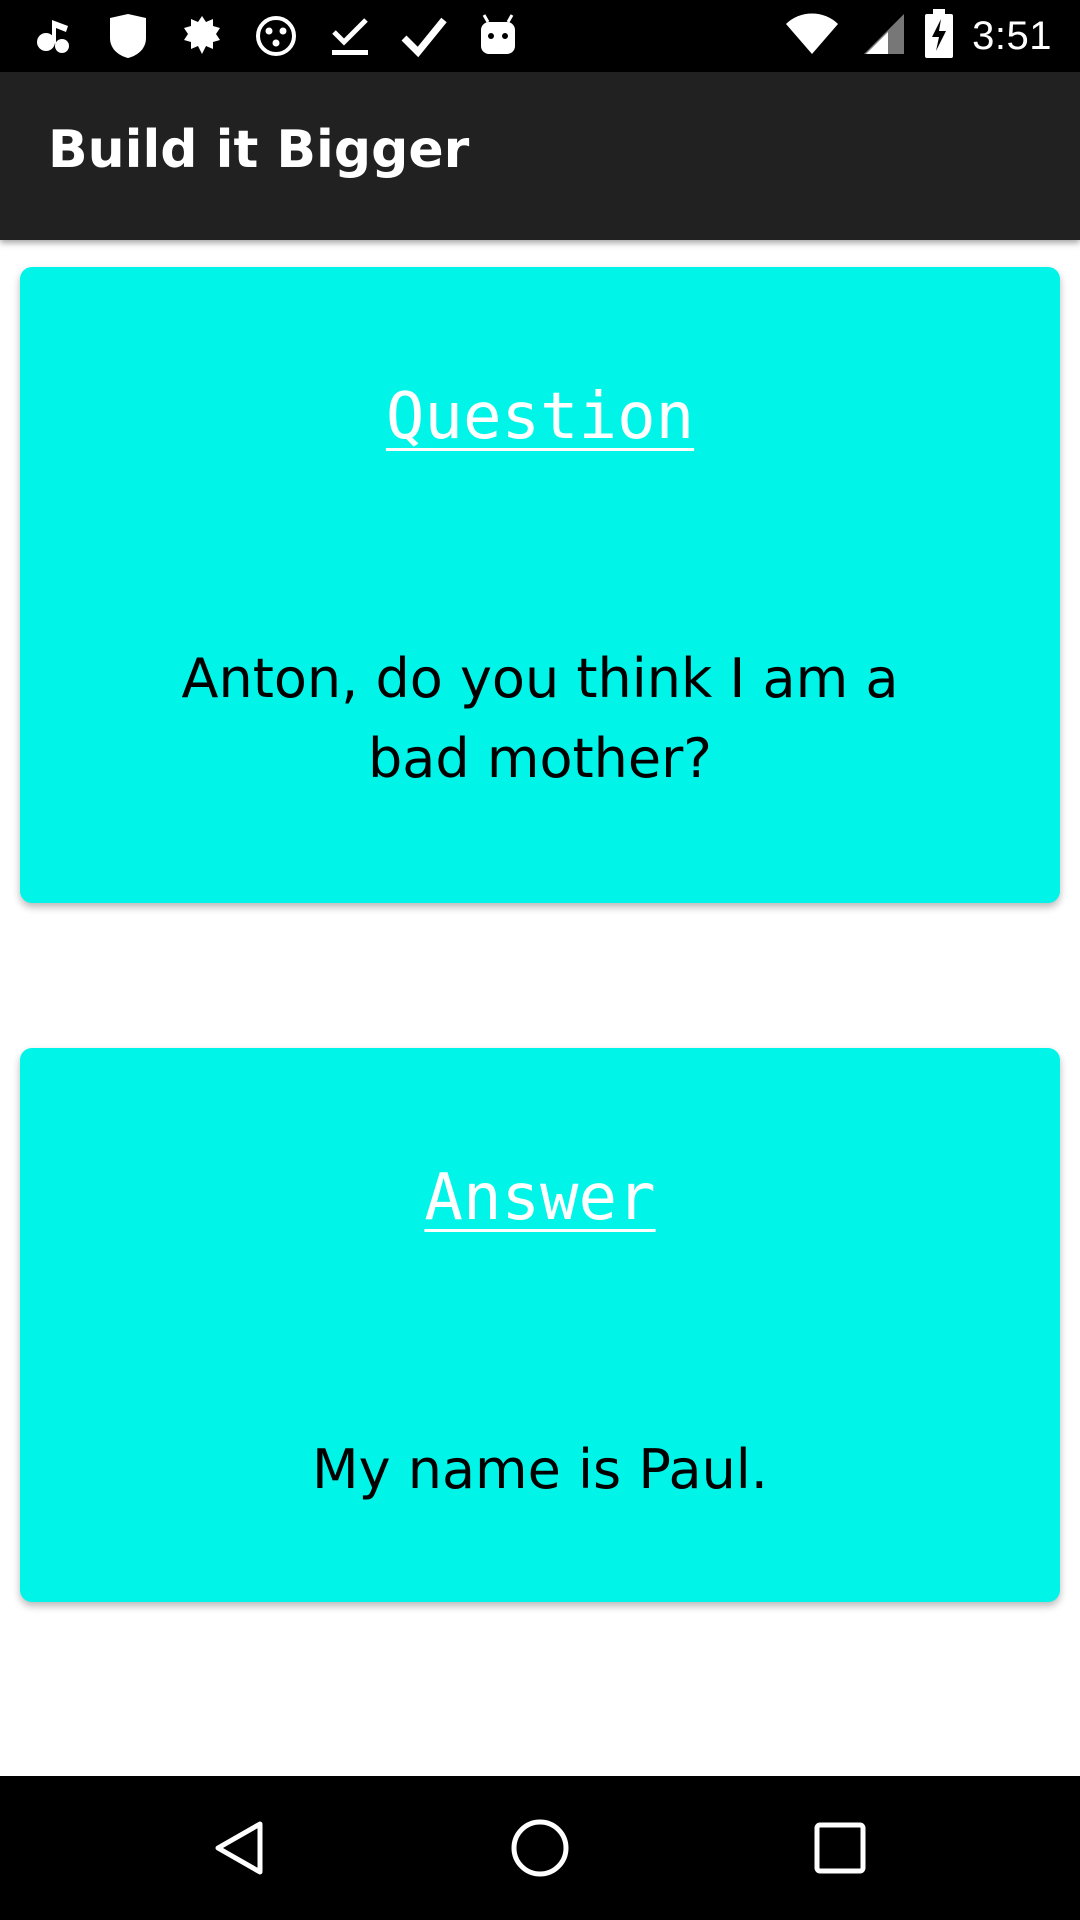 The width and height of the screenshot is (1080, 1920). I want to click on back-icon, so click(239, 1848).